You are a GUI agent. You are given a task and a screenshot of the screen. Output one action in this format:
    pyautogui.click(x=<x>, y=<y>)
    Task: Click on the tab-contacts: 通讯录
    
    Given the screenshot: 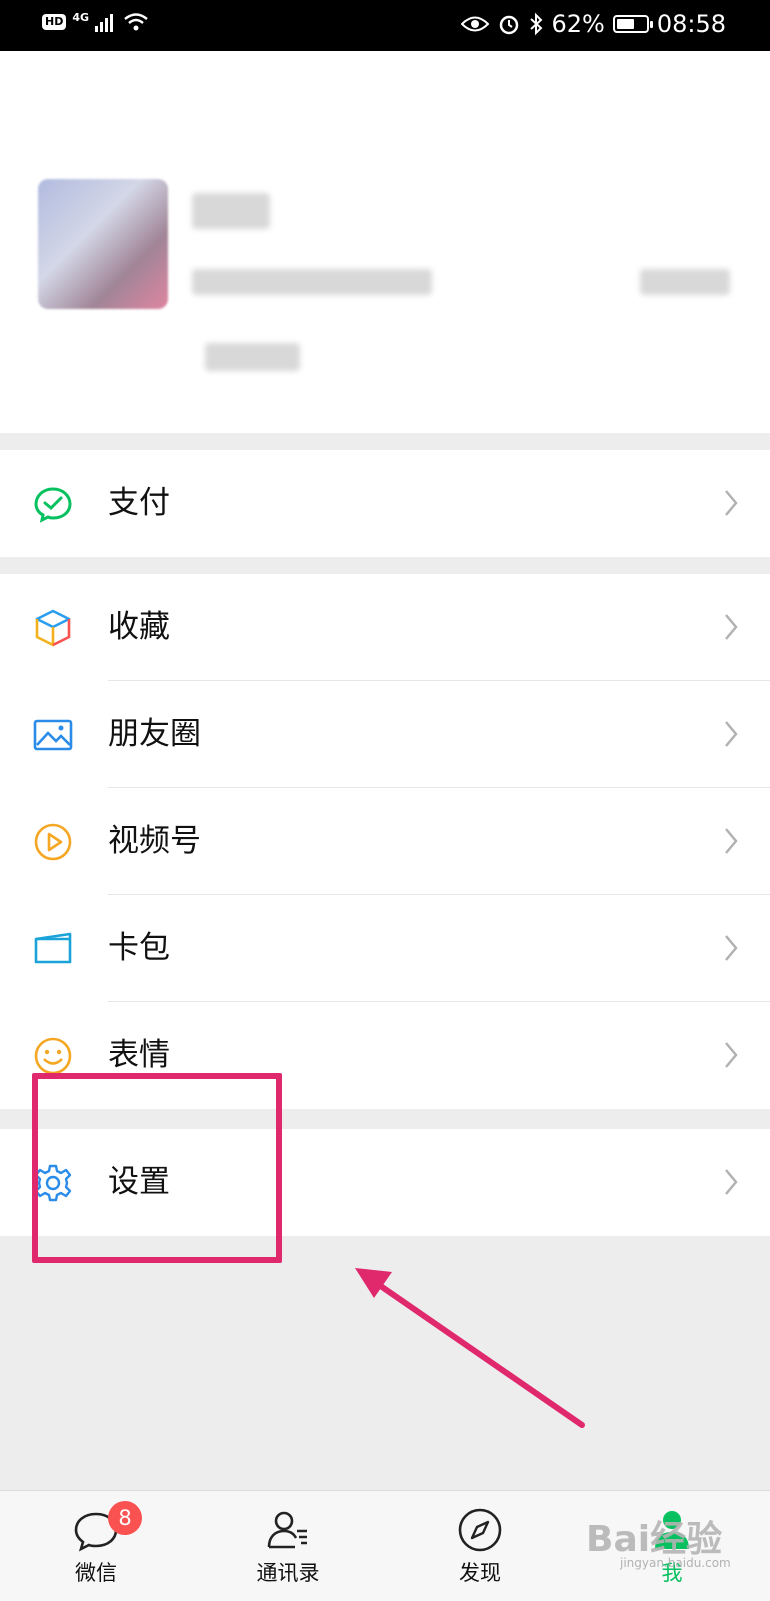 What is the action you would take?
    pyautogui.click(x=288, y=1546)
    